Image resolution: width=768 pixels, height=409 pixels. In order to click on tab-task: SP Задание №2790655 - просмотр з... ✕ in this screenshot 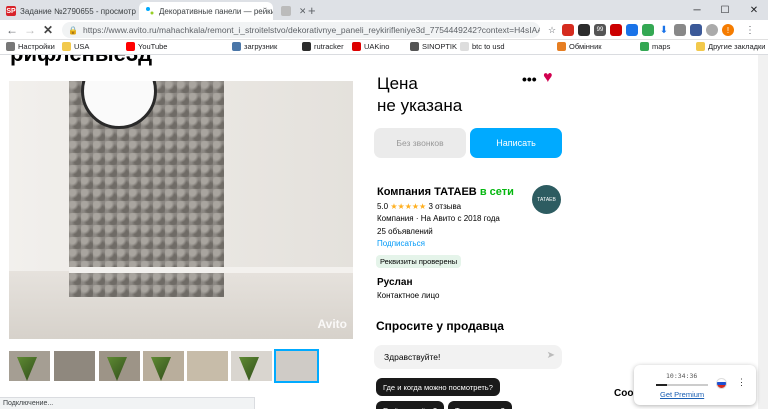, I will do `click(68, 11)`.